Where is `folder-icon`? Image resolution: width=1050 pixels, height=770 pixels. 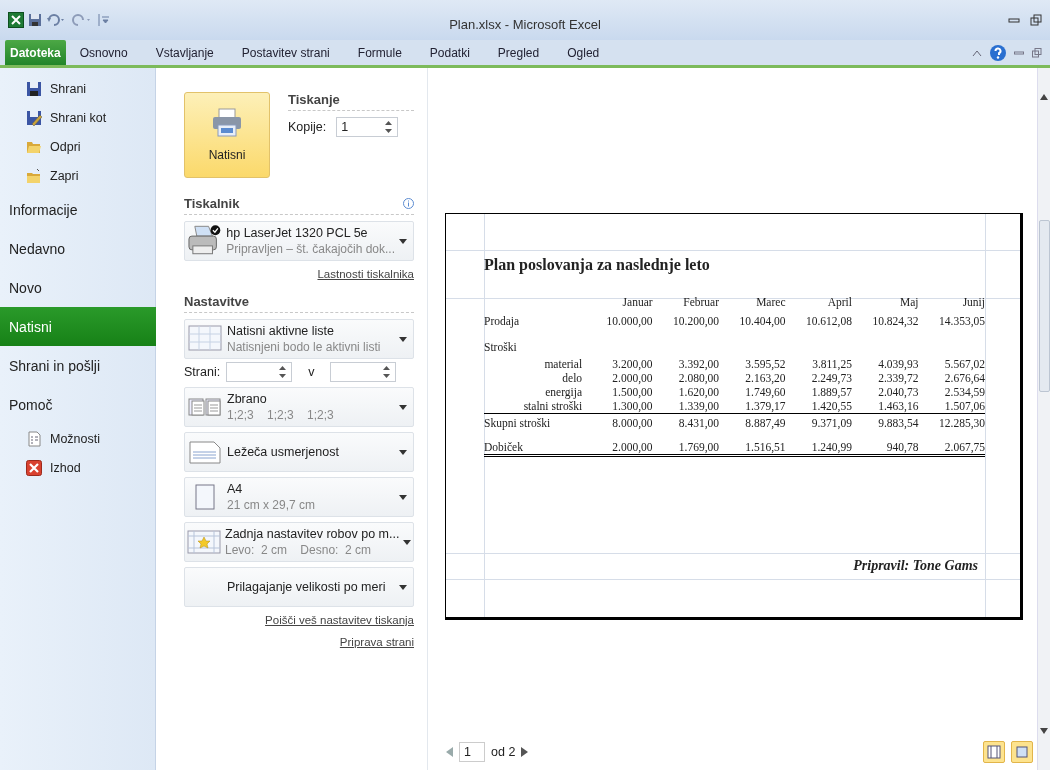 folder-icon is located at coordinates (34, 175).